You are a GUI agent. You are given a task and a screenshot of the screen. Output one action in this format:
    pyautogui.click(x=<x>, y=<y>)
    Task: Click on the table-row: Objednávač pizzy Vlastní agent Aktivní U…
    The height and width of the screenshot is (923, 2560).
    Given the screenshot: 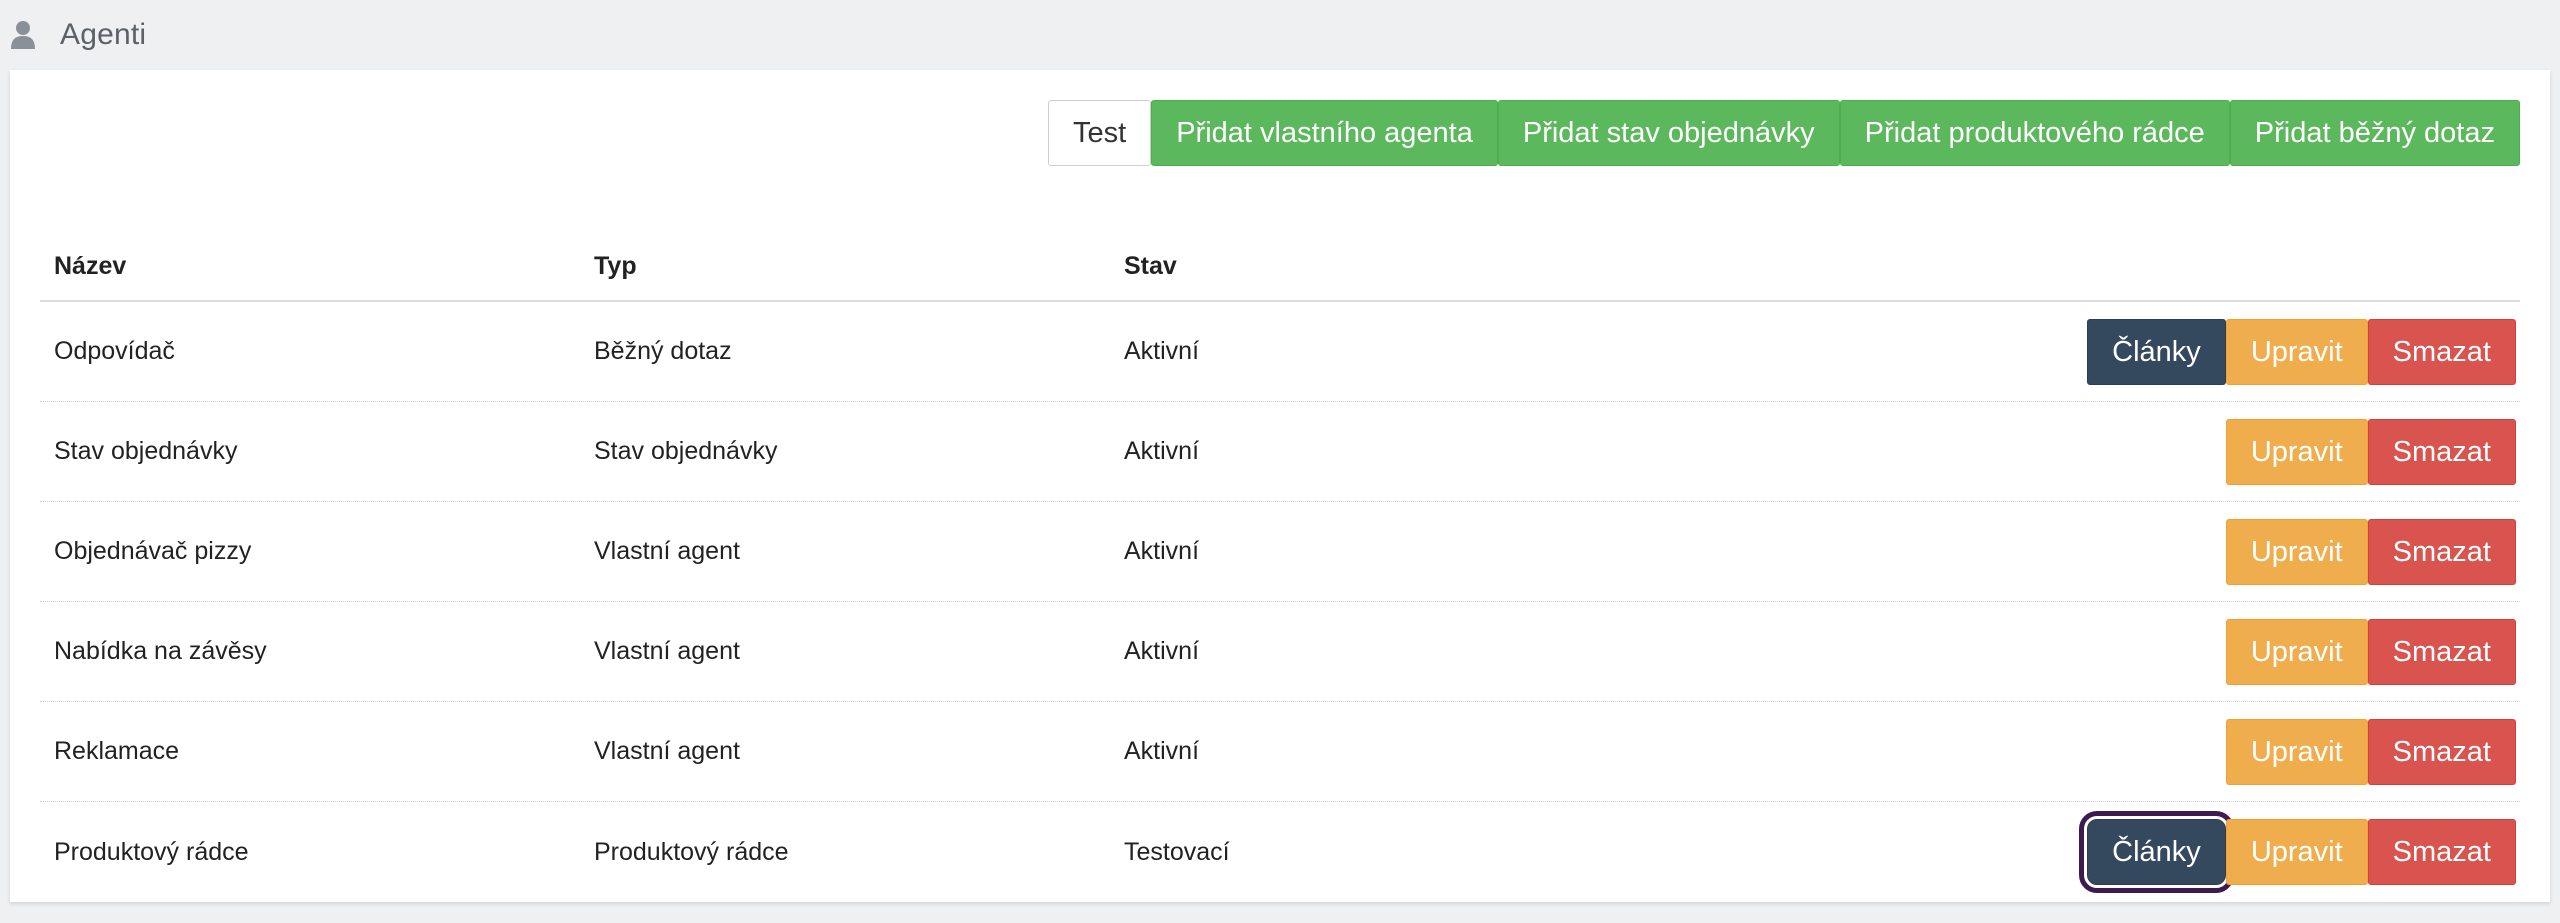 What is the action you would take?
    pyautogui.click(x=1280, y=552)
    